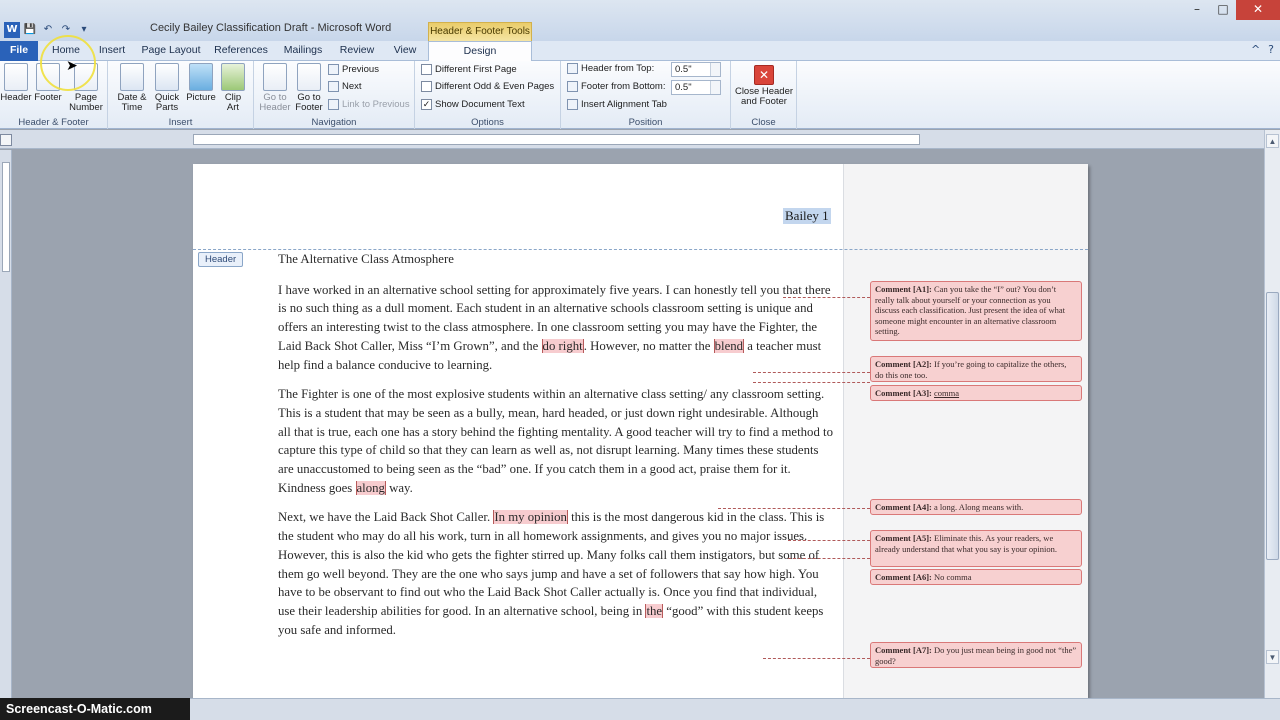 Image resolution: width=1280 pixels, height=720 pixels. I want to click on footer-button-label: Footer, so click(48, 97).